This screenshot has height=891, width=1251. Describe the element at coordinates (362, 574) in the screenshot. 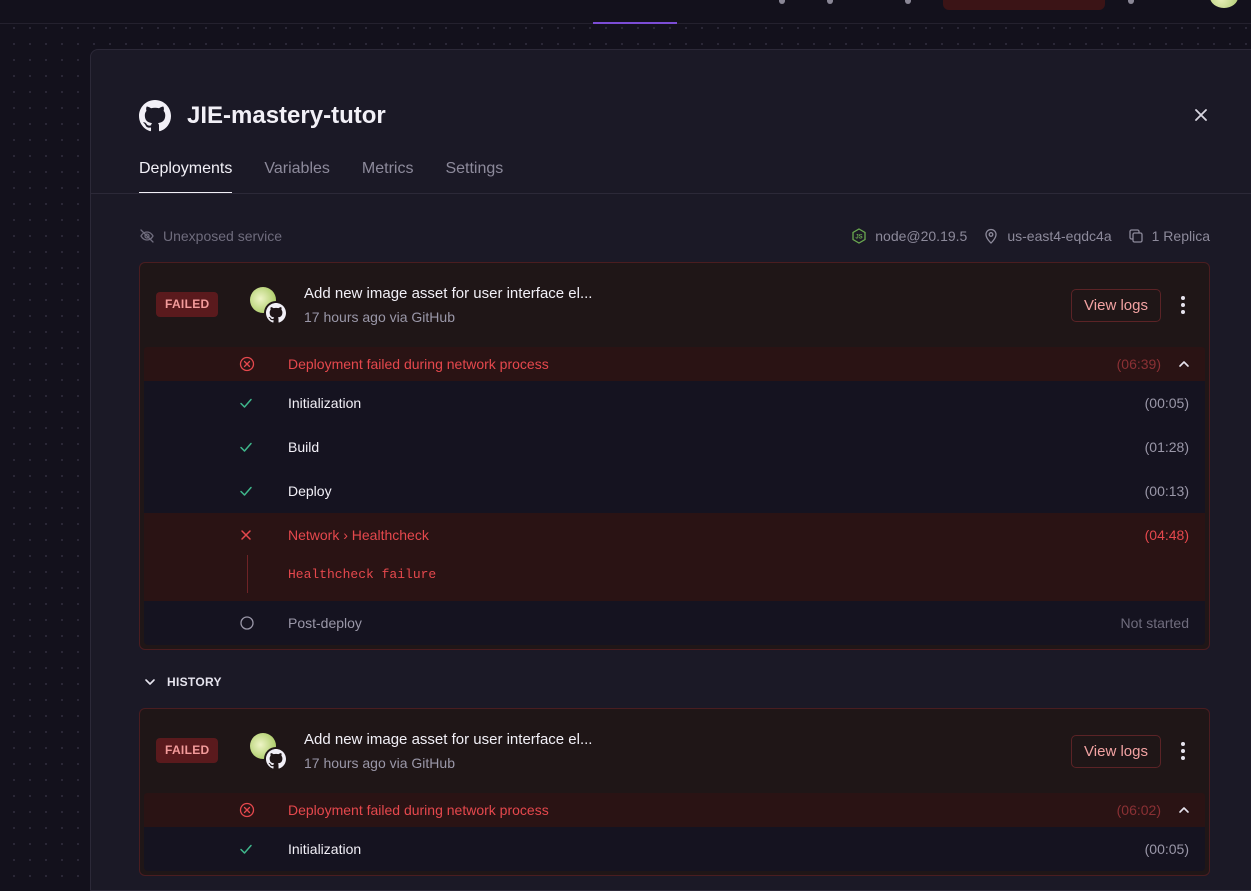

I see `error-log-message: Healthcheck failure` at that location.